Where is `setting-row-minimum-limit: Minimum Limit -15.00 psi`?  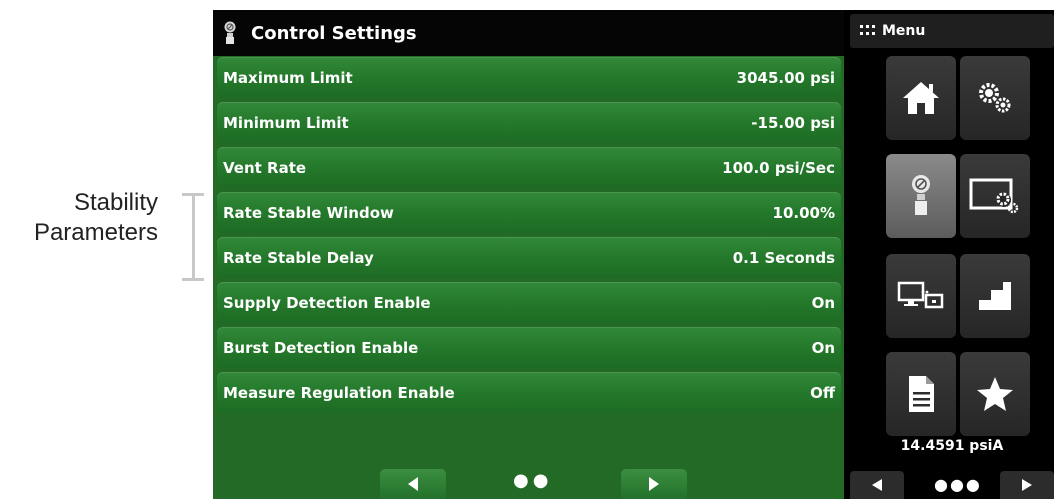
setting-row-minimum-limit: Minimum Limit -15.00 psi is located at coordinates (529, 122).